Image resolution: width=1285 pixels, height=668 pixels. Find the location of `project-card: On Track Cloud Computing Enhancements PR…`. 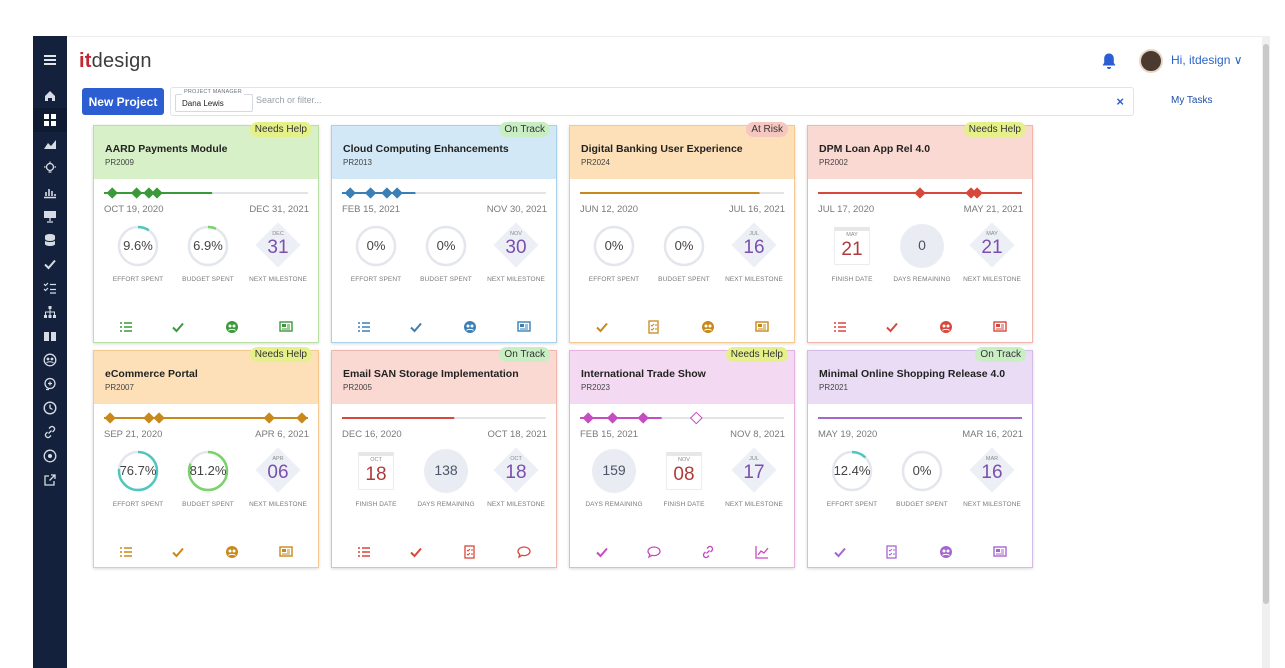

project-card: On Track Cloud Computing Enhancements PR… is located at coordinates (444, 232).